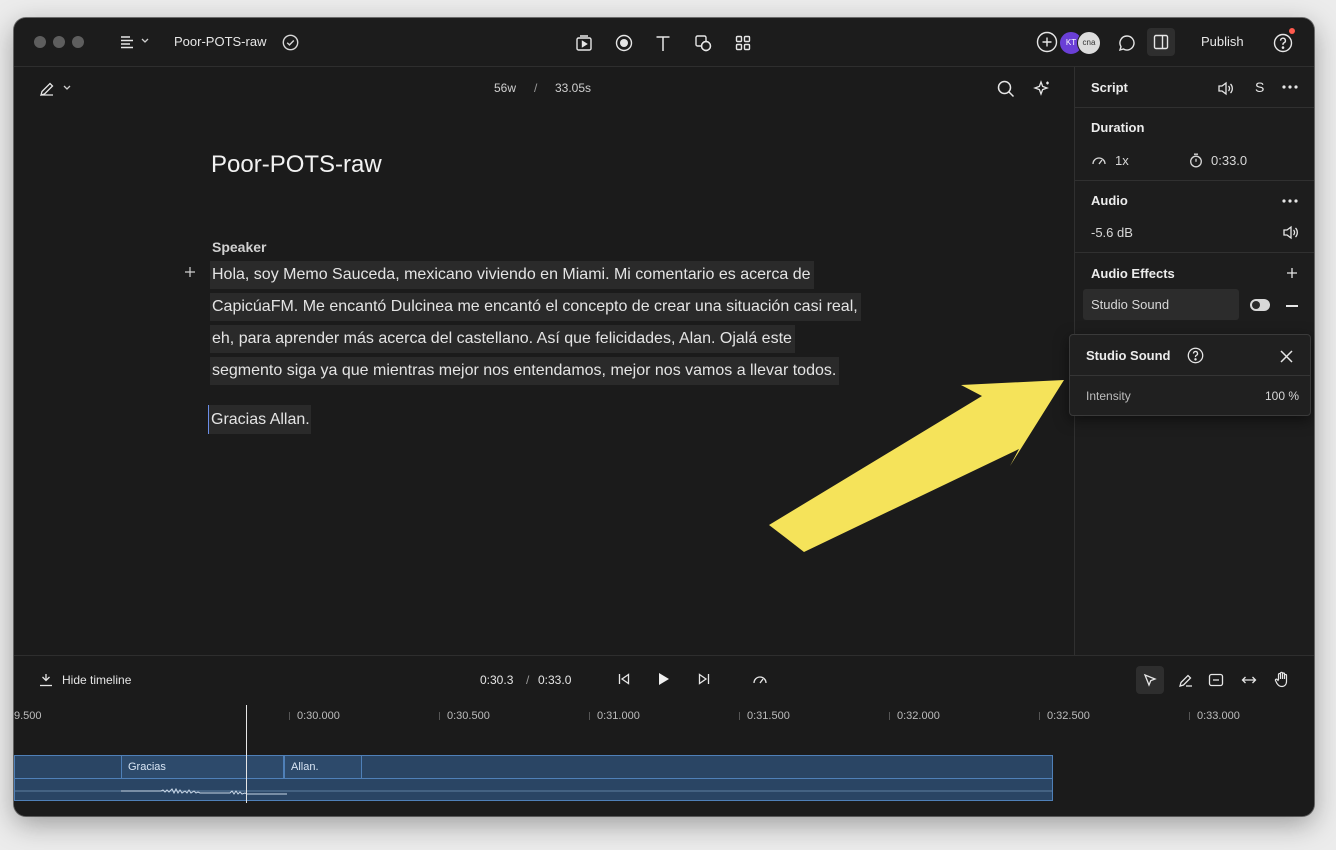  Describe the element at coordinates (1047, 42) in the screenshot. I see `add-collaborator-icon` at that location.